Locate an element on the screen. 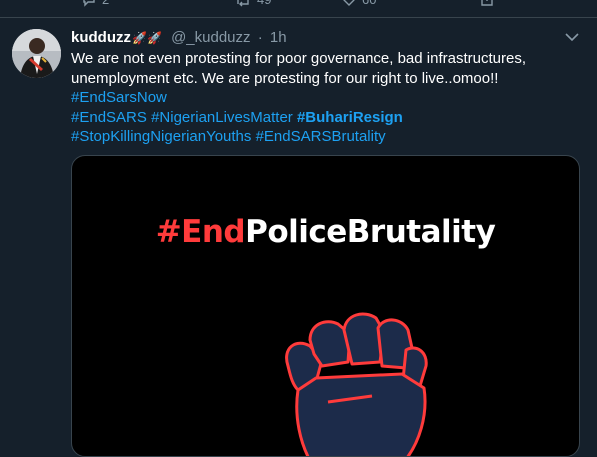 The height and width of the screenshot is (457, 597). poster-hash-end: #End is located at coordinates (200, 232).